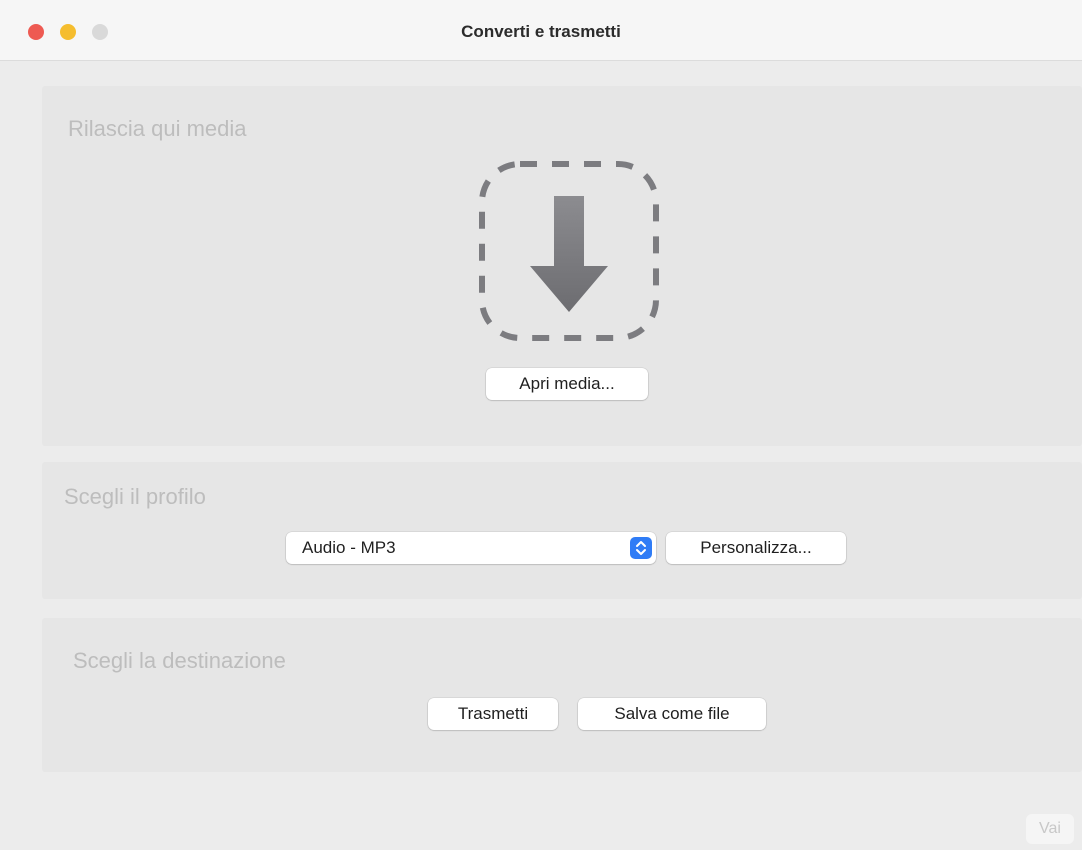 Image resolution: width=1082 pixels, height=850 pixels. What do you see at coordinates (493, 714) in the screenshot?
I see `stream-button: Trasmetti` at bounding box center [493, 714].